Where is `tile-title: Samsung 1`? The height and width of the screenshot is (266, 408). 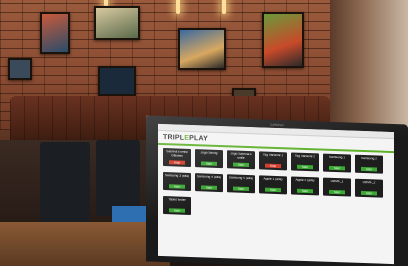
tile-title: Samsung 1 is located at coordinates (337, 157).